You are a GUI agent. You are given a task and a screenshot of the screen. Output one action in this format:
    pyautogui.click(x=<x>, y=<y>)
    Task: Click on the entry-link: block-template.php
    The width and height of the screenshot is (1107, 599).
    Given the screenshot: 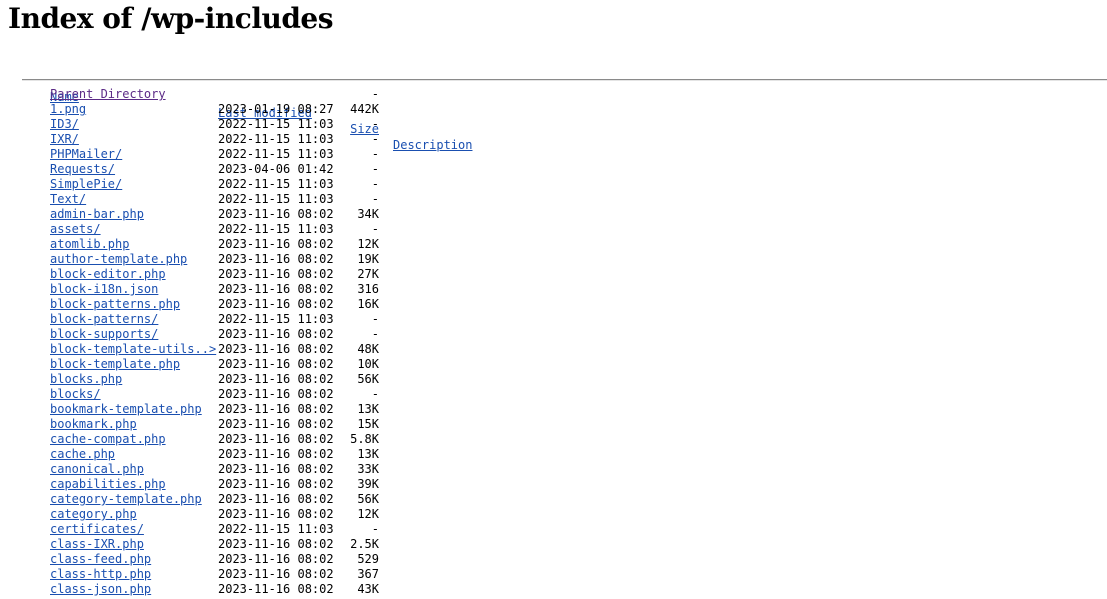 What is the action you would take?
    pyautogui.click(x=115, y=364)
    